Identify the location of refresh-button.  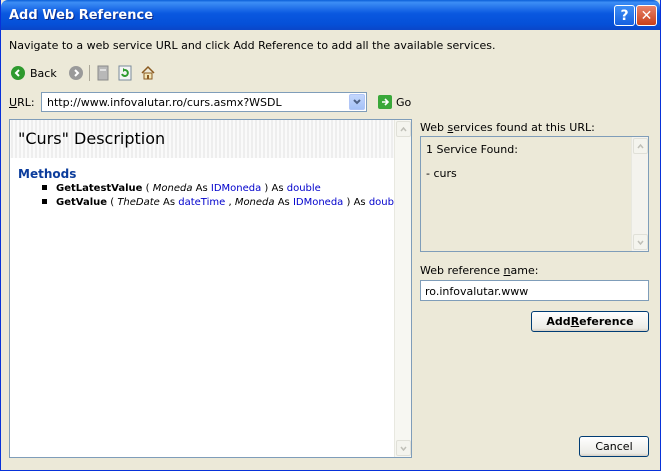
(125, 73).